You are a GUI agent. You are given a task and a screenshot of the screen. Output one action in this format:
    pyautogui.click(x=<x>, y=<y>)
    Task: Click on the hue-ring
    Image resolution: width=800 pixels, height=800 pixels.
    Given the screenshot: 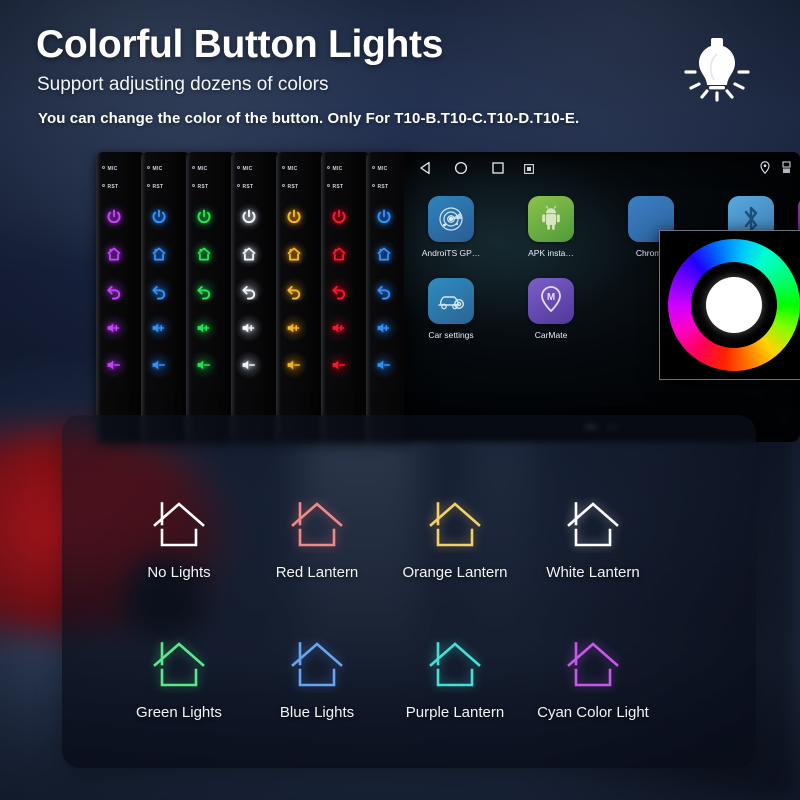 What is the action you would take?
    pyautogui.click(x=734, y=305)
    